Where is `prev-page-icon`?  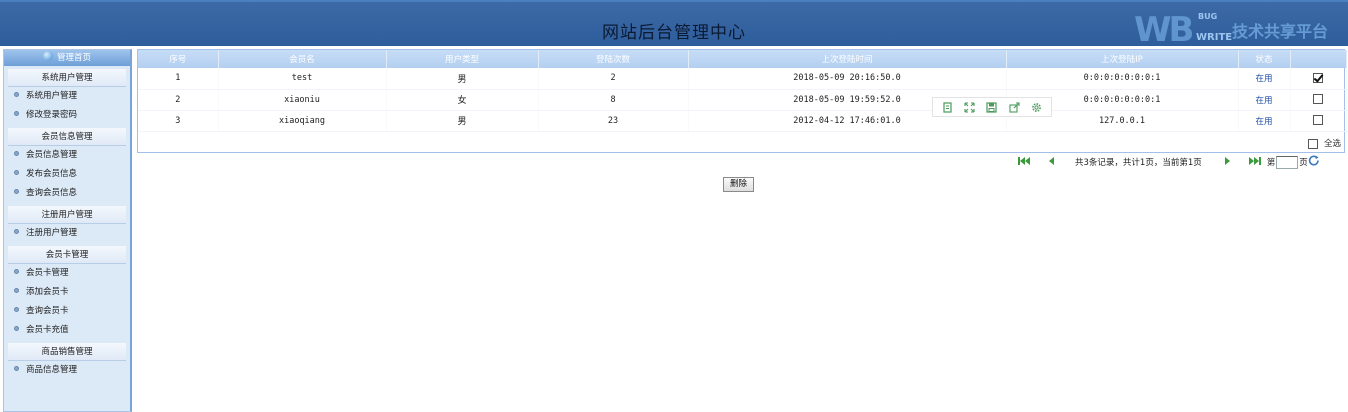
prev-page-icon is located at coordinates (1051, 162).